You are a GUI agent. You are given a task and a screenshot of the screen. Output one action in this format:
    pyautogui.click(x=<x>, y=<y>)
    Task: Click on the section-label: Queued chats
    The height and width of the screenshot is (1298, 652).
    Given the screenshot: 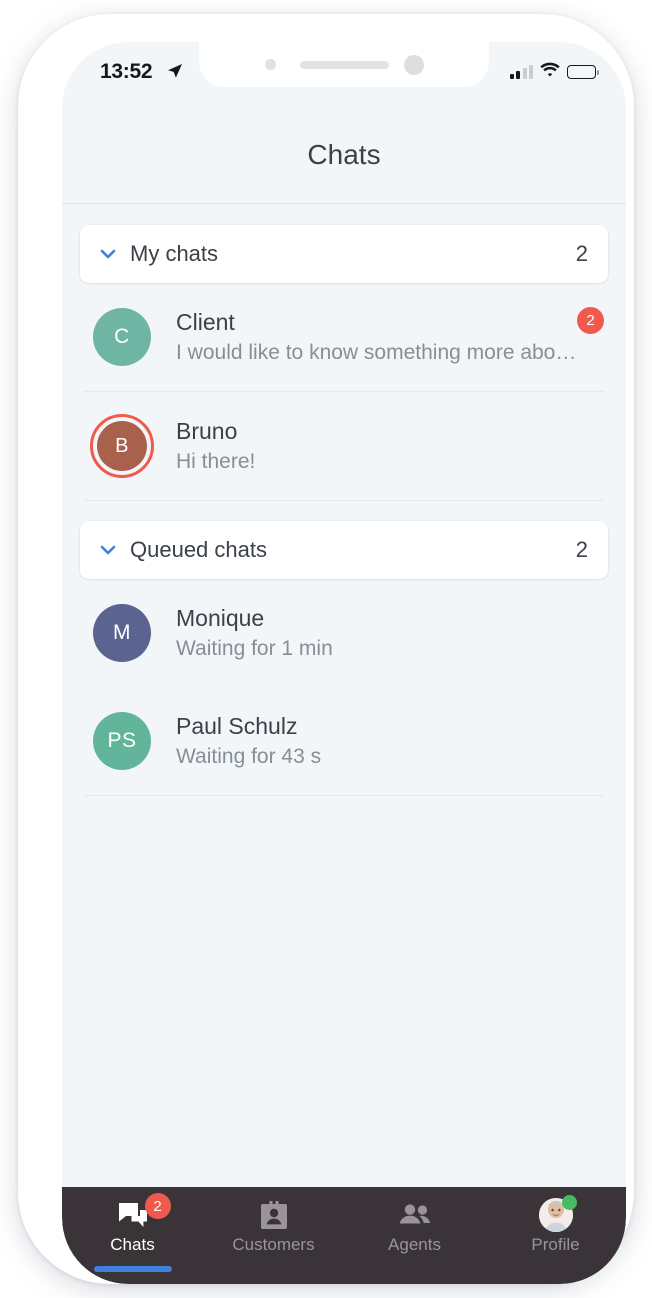 What is the action you would take?
    pyautogui.click(x=198, y=549)
    